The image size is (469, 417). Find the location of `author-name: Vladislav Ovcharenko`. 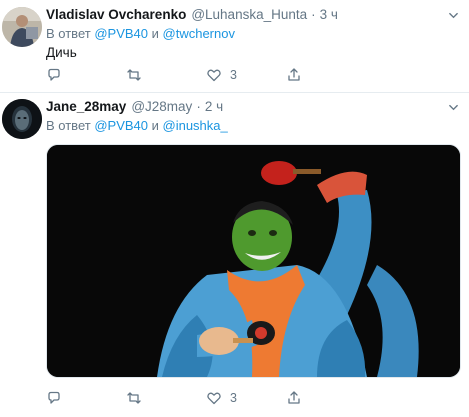

author-name: Vladislav Ovcharenko is located at coordinates (116, 15).